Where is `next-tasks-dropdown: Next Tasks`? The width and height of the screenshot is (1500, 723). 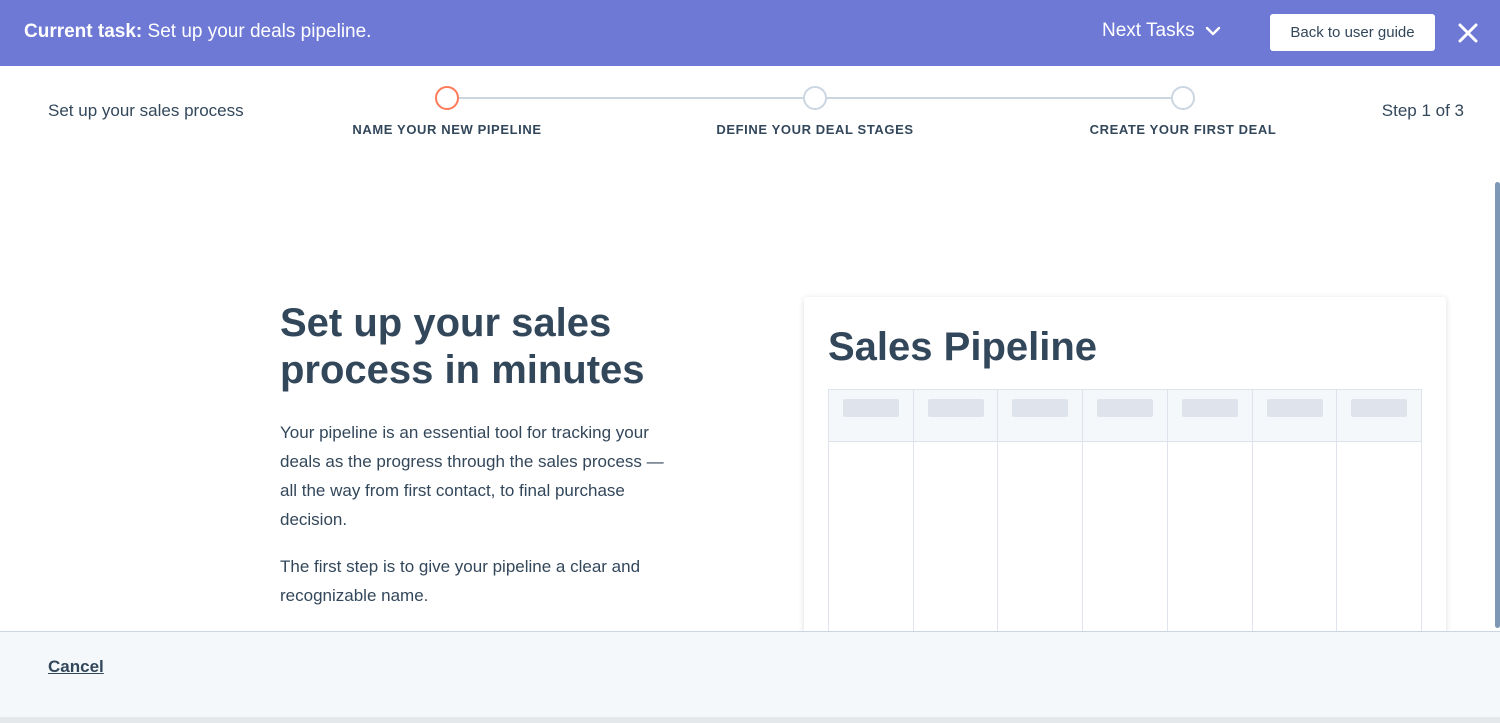
next-tasks-dropdown: Next Tasks is located at coordinates (1161, 31).